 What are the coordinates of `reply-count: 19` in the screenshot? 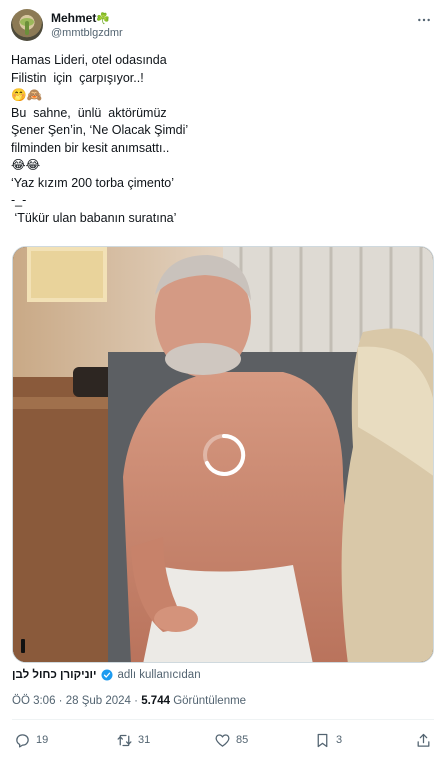 It's located at (42, 740).